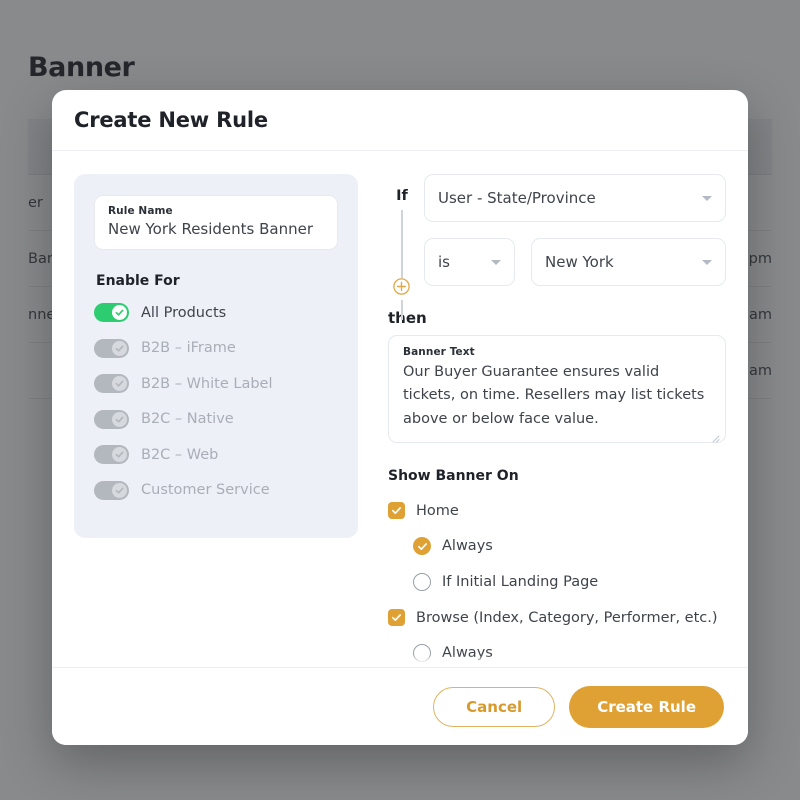 The height and width of the screenshot is (800, 800). What do you see at coordinates (207, 383) in the screenshot?
I see `toggle-label: B2B – White Label` at bounding box center [207, 383].